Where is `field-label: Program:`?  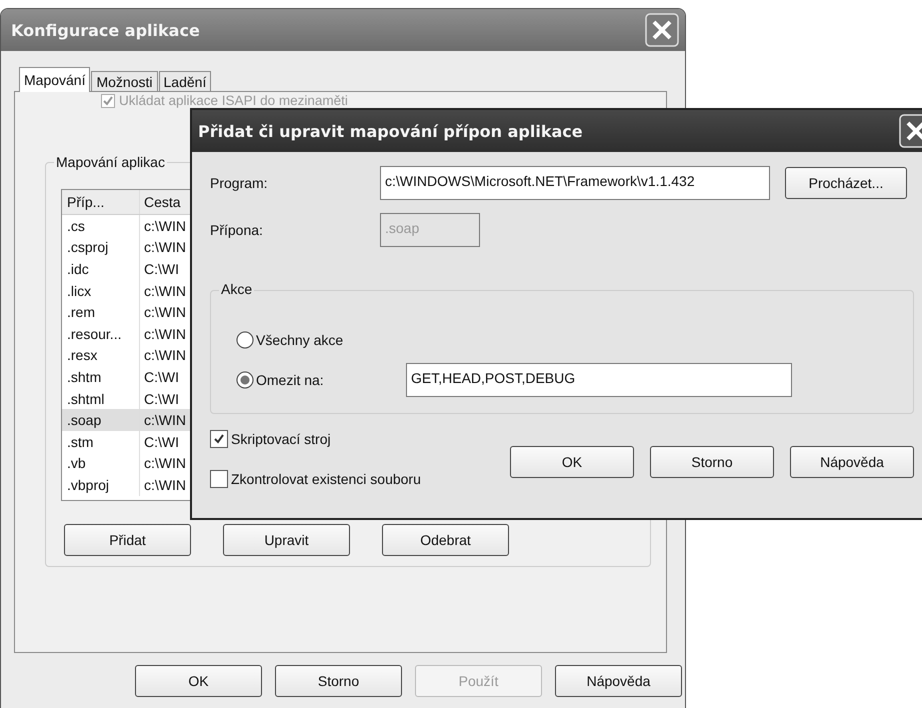 field-label: Program: is located at coordinates (239, 183).